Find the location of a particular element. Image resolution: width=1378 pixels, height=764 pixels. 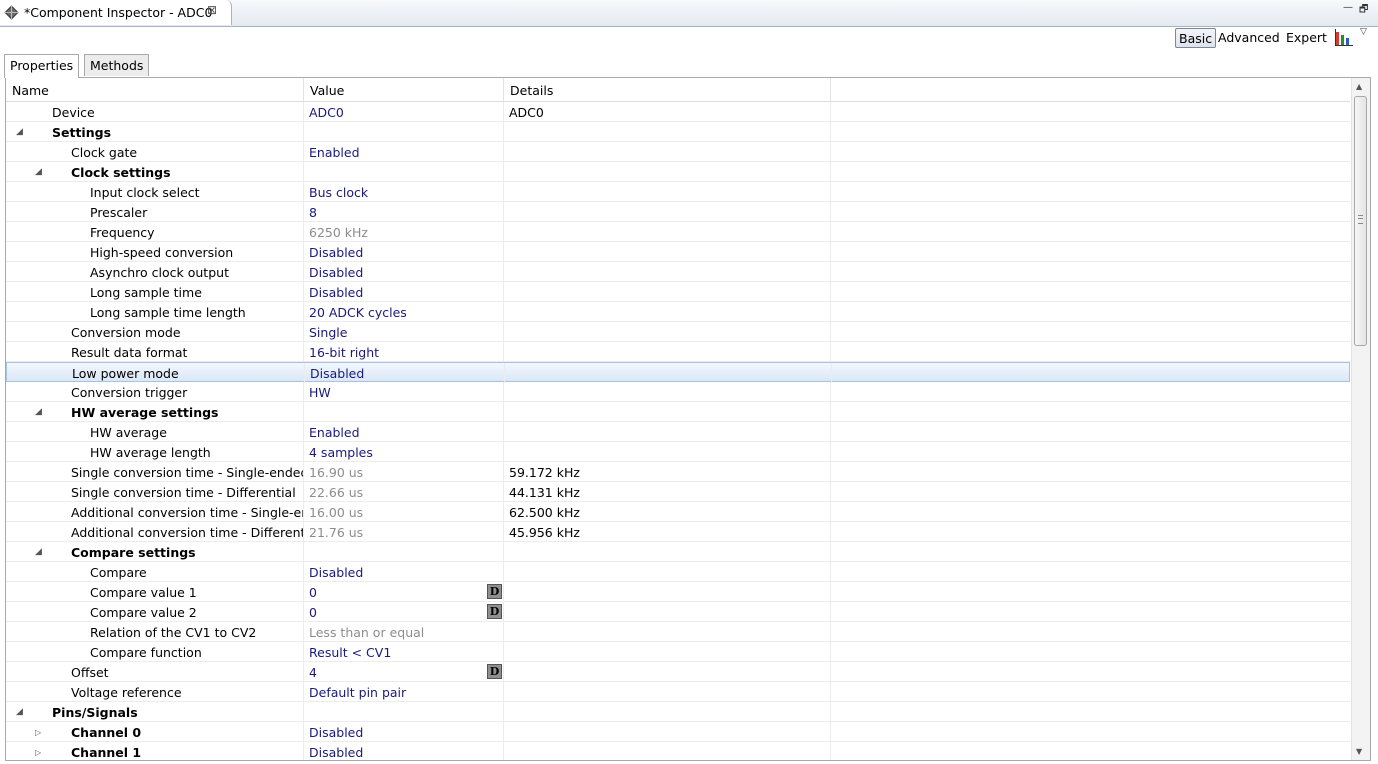

table-row: HW average length 4 samples is located at coordinates (678, 452).